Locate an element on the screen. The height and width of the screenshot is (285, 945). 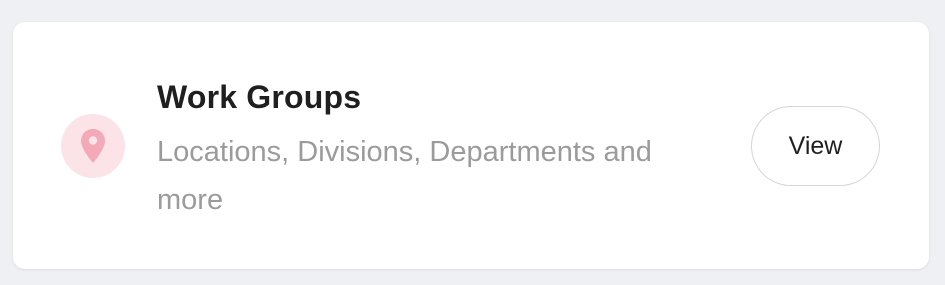
location-pin-icon-badge is located at coordinates (93, 146).